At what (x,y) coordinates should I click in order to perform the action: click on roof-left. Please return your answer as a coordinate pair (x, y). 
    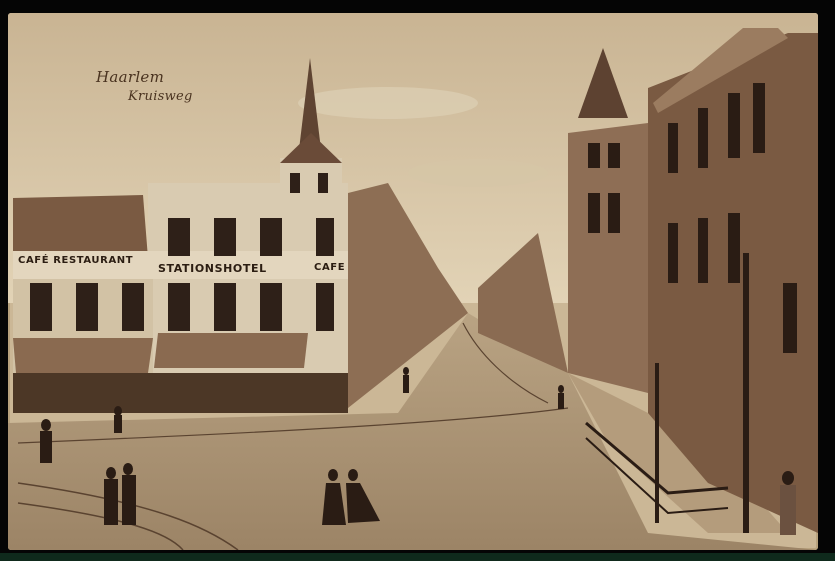
    Looking at the image, I should click on (80, 226).